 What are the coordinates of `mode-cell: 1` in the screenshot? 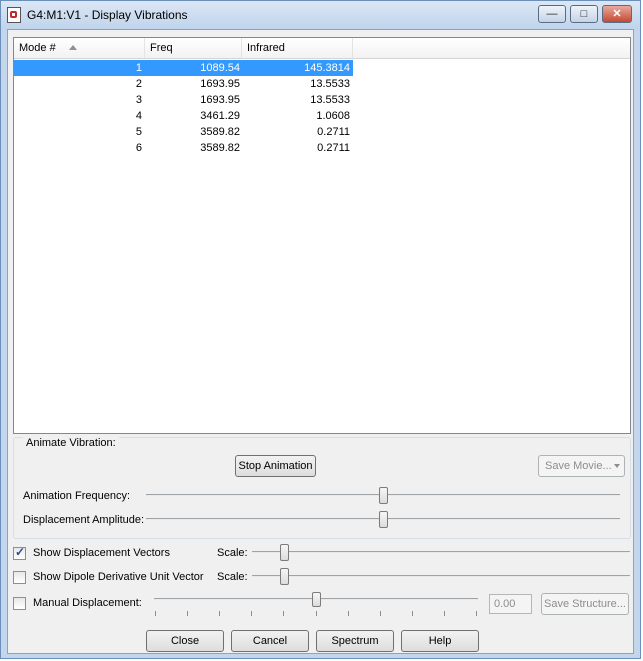 It's located at (138, 68).